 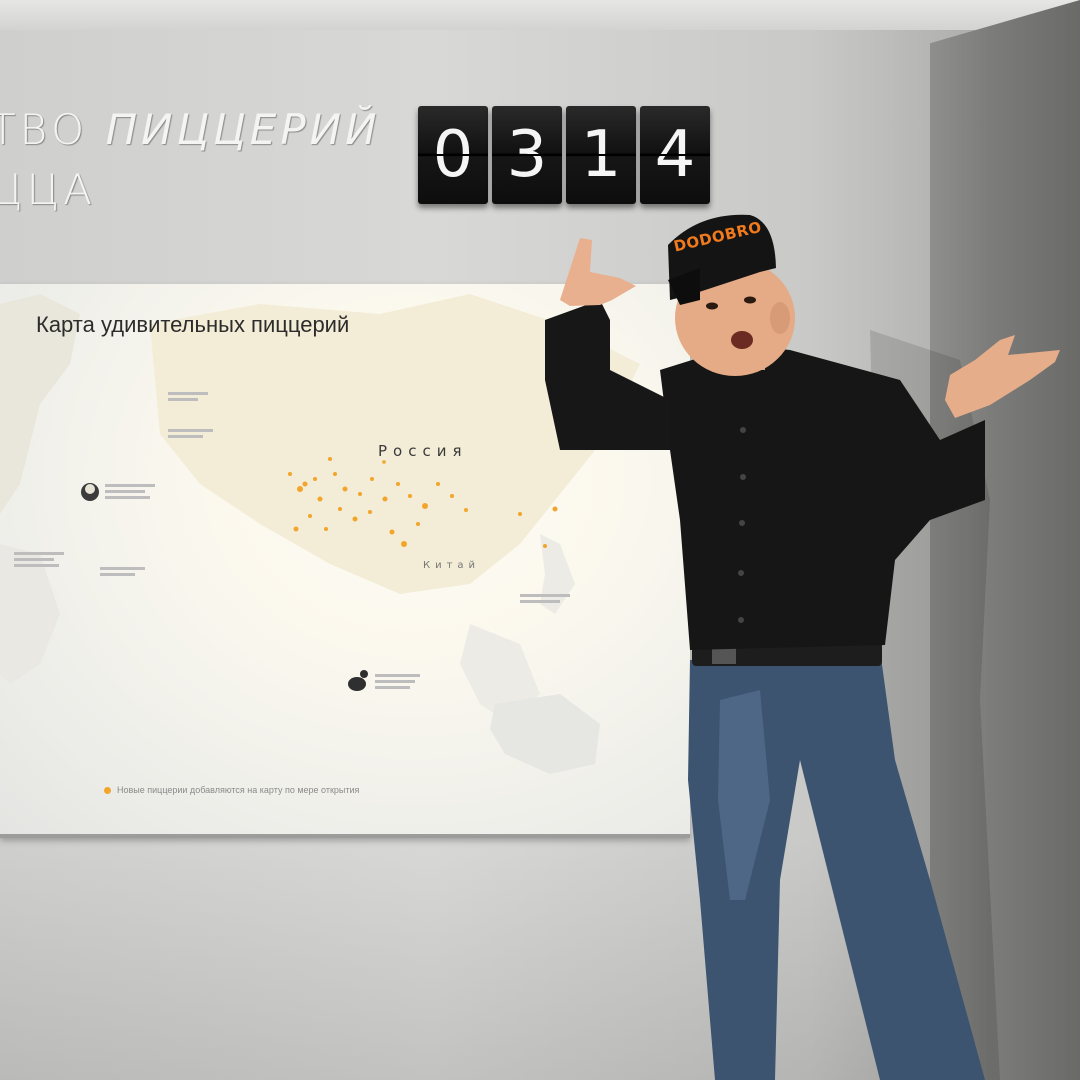 I want to click on shirt-buttons, so click(x=742, y=525).